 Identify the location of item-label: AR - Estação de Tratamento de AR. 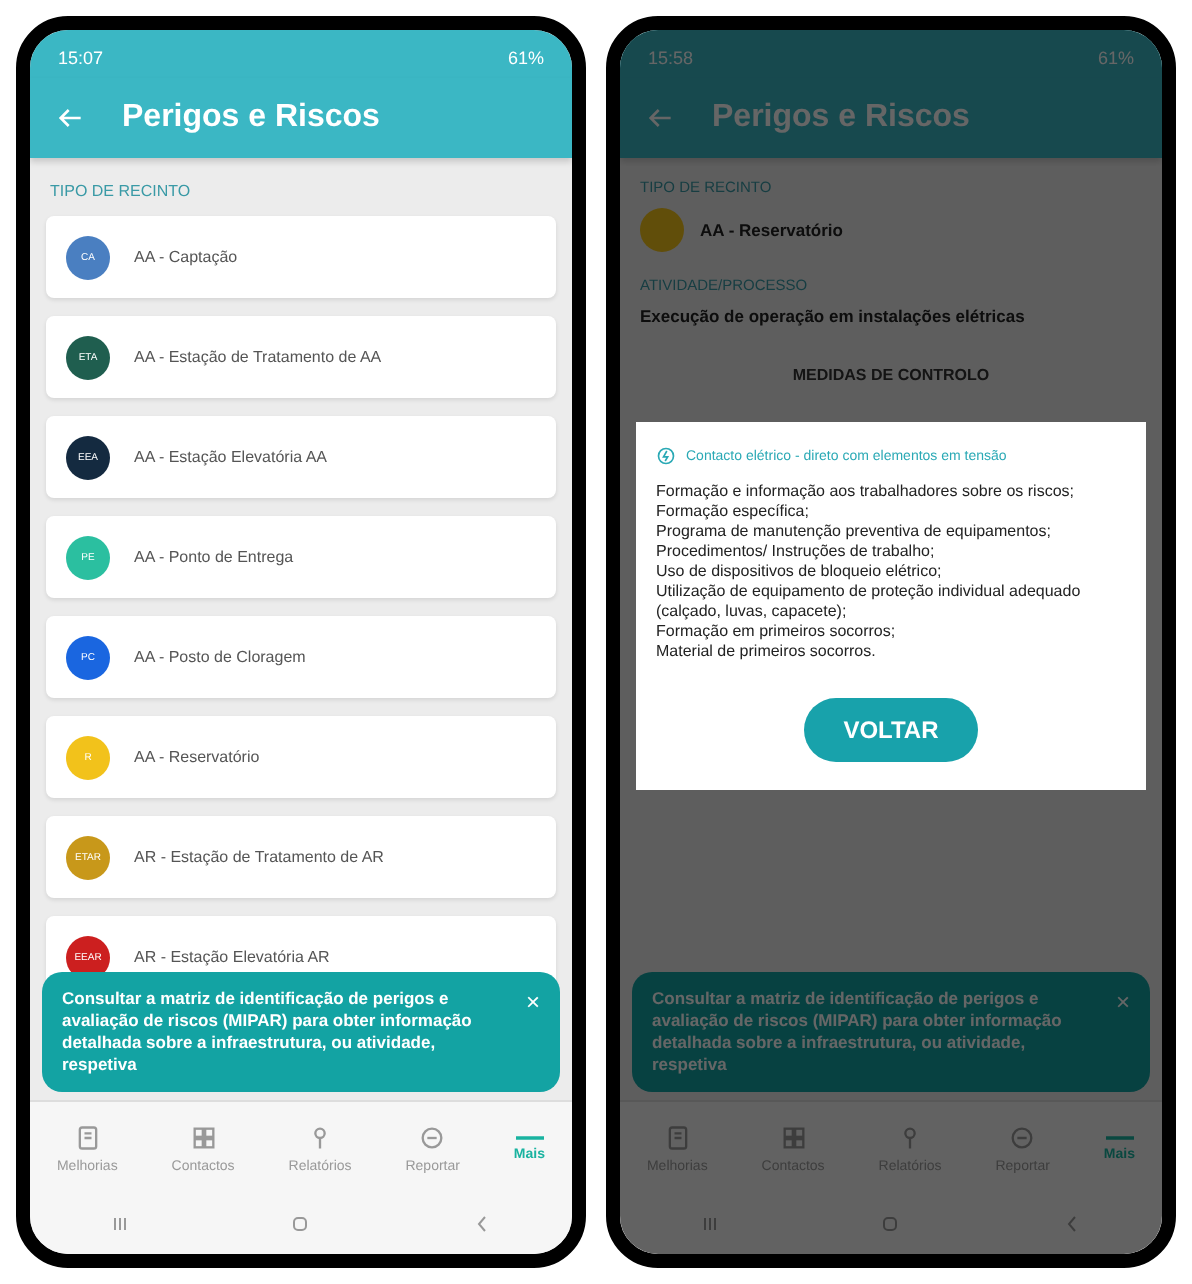
(259, 857).